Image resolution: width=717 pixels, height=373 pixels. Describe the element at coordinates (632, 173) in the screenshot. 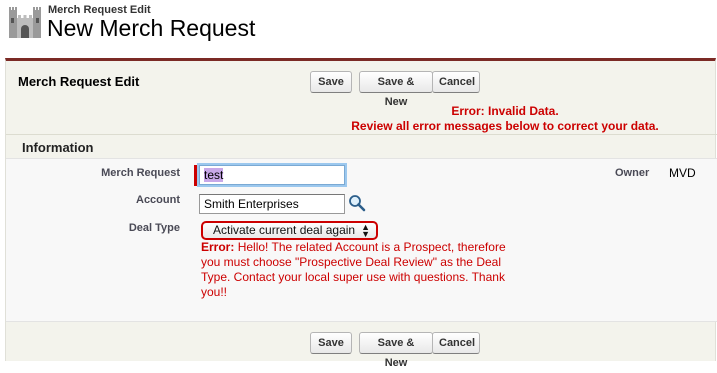

I see `owner-label: Owner` at that location.